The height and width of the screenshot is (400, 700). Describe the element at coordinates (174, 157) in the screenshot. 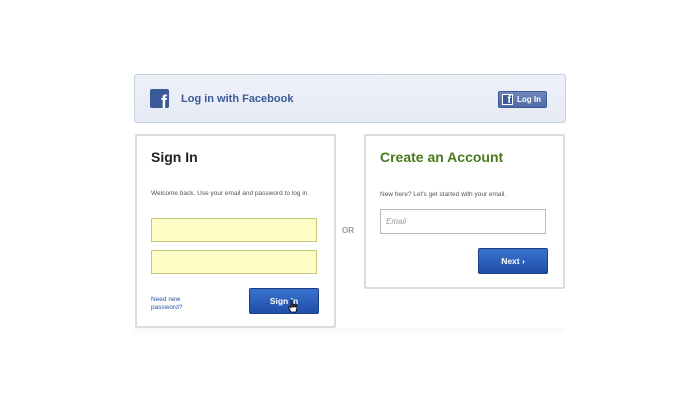

I see `sign-in-title: Sign In` at that location.